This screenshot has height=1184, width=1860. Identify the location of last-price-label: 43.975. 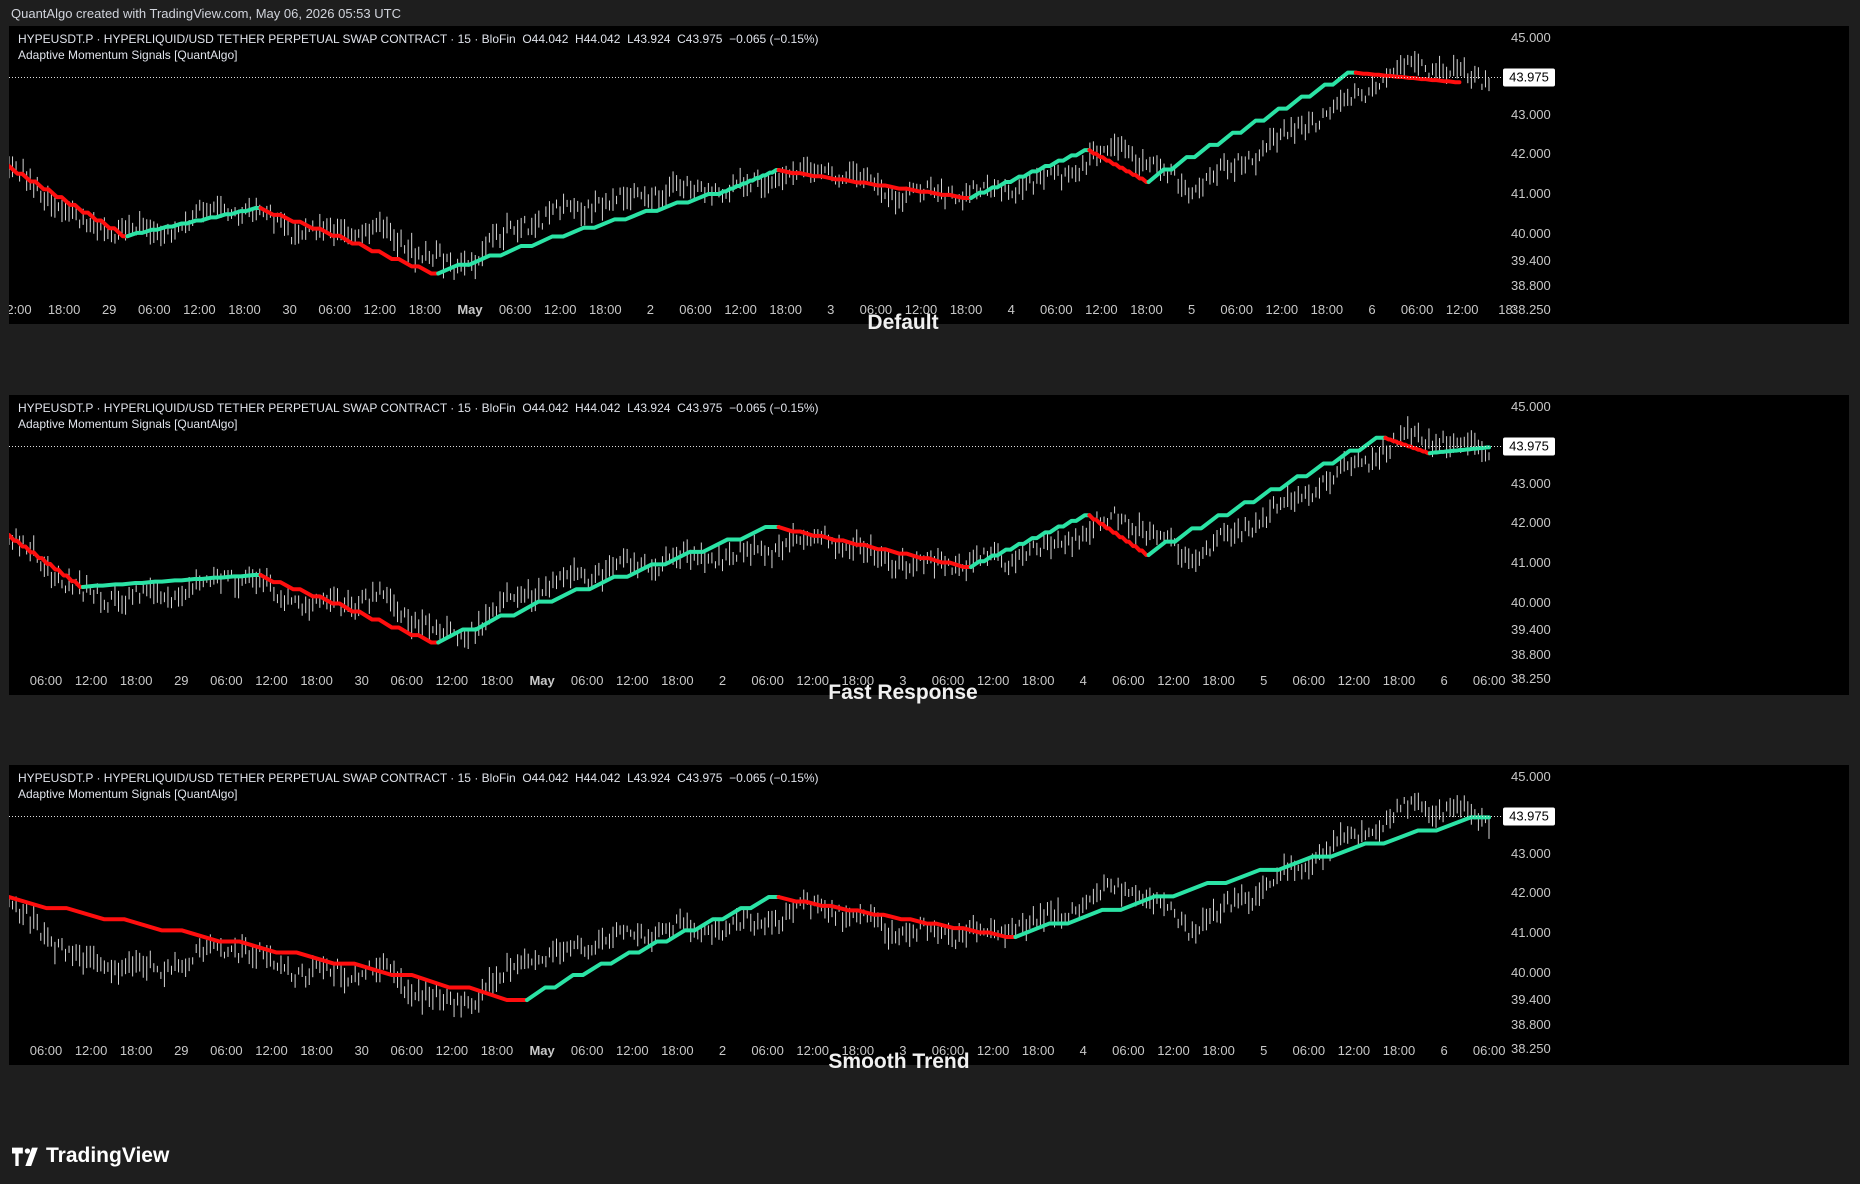
(1529, 445).